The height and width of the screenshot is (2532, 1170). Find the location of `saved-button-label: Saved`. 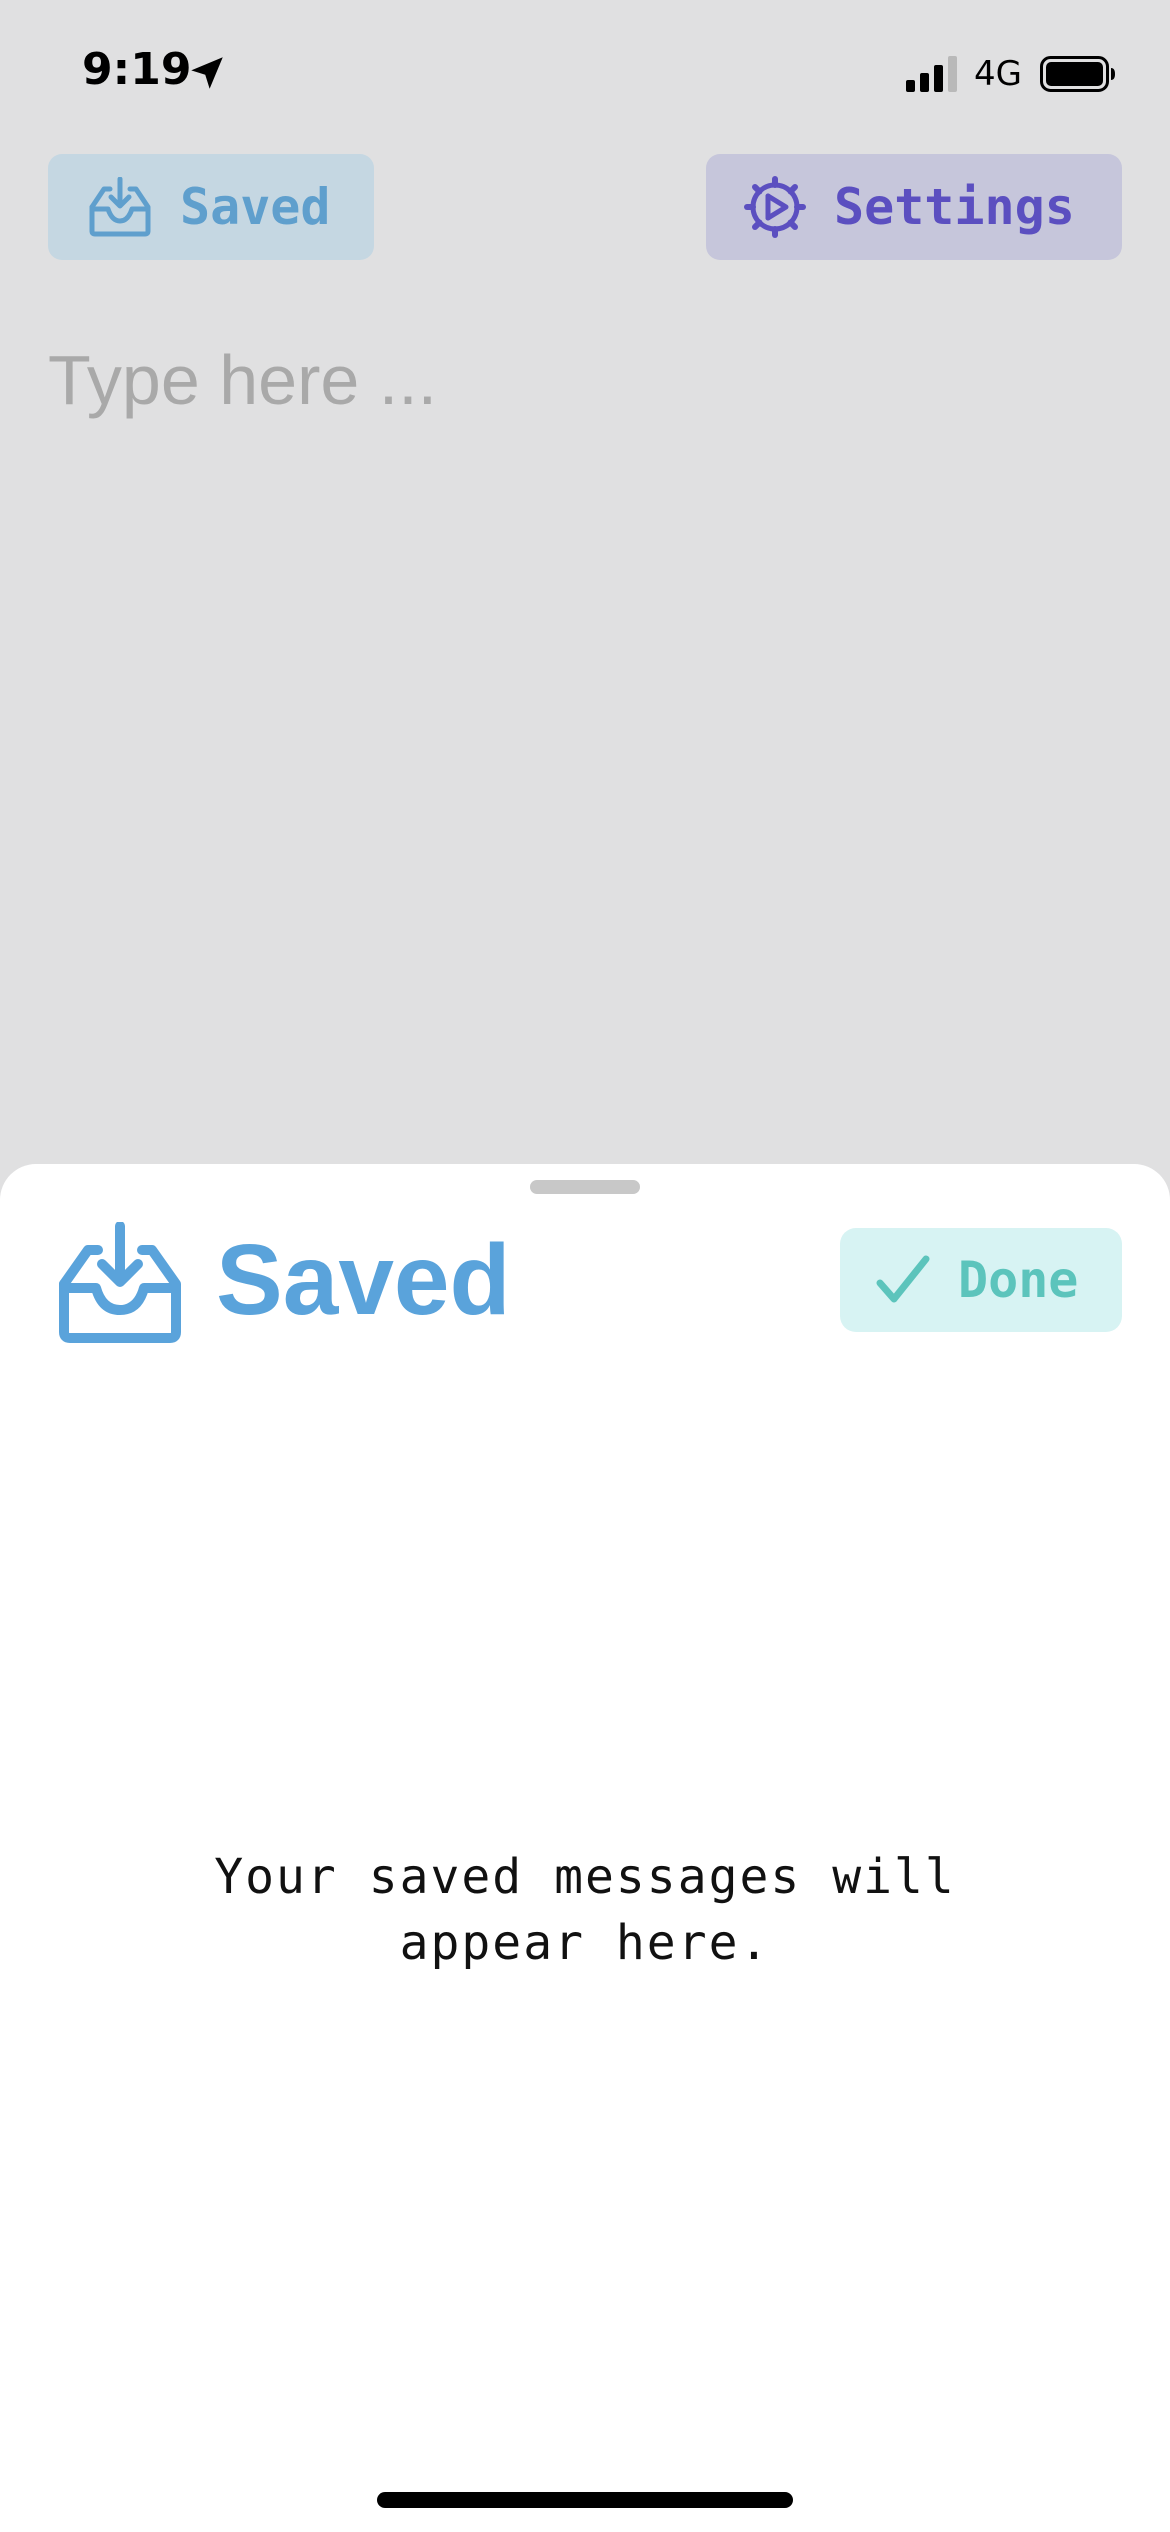

saved-button-label: Saved is located at coordinates (255, 207).